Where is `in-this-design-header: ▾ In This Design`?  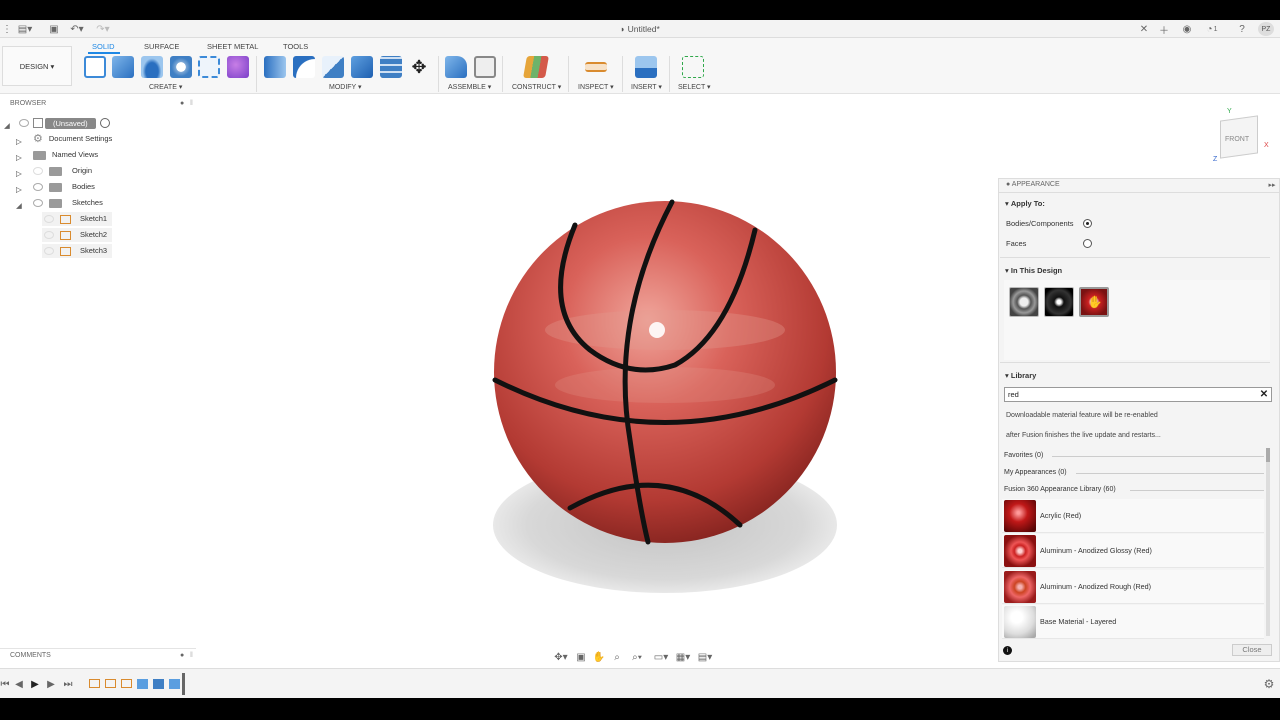 in-this-design-header: ▾ In This Design is located at coordinates (1033, 270).